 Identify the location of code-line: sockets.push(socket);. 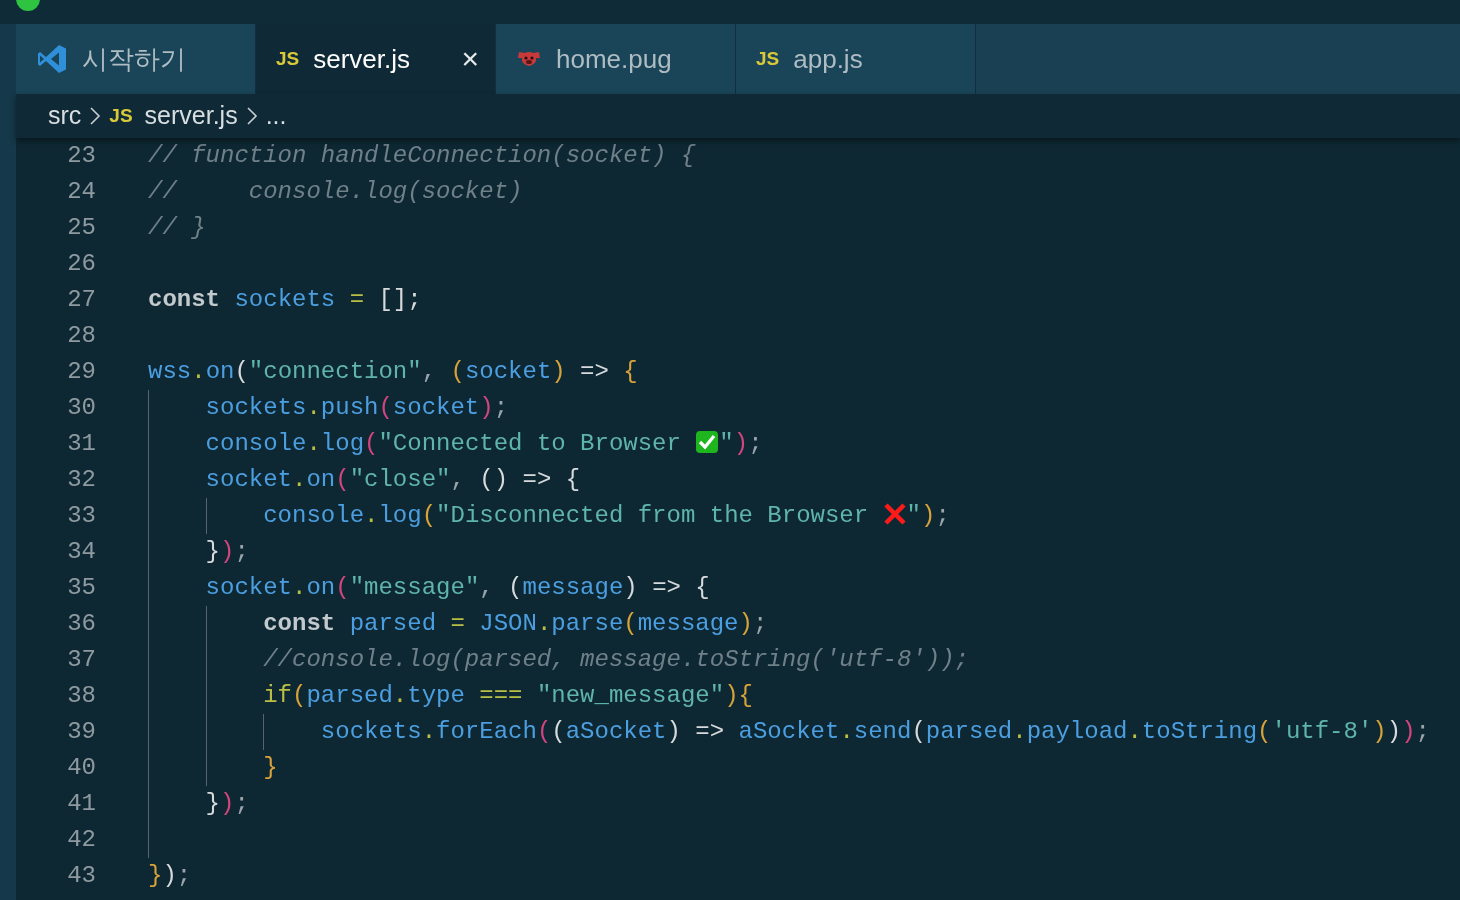
(356, 408).